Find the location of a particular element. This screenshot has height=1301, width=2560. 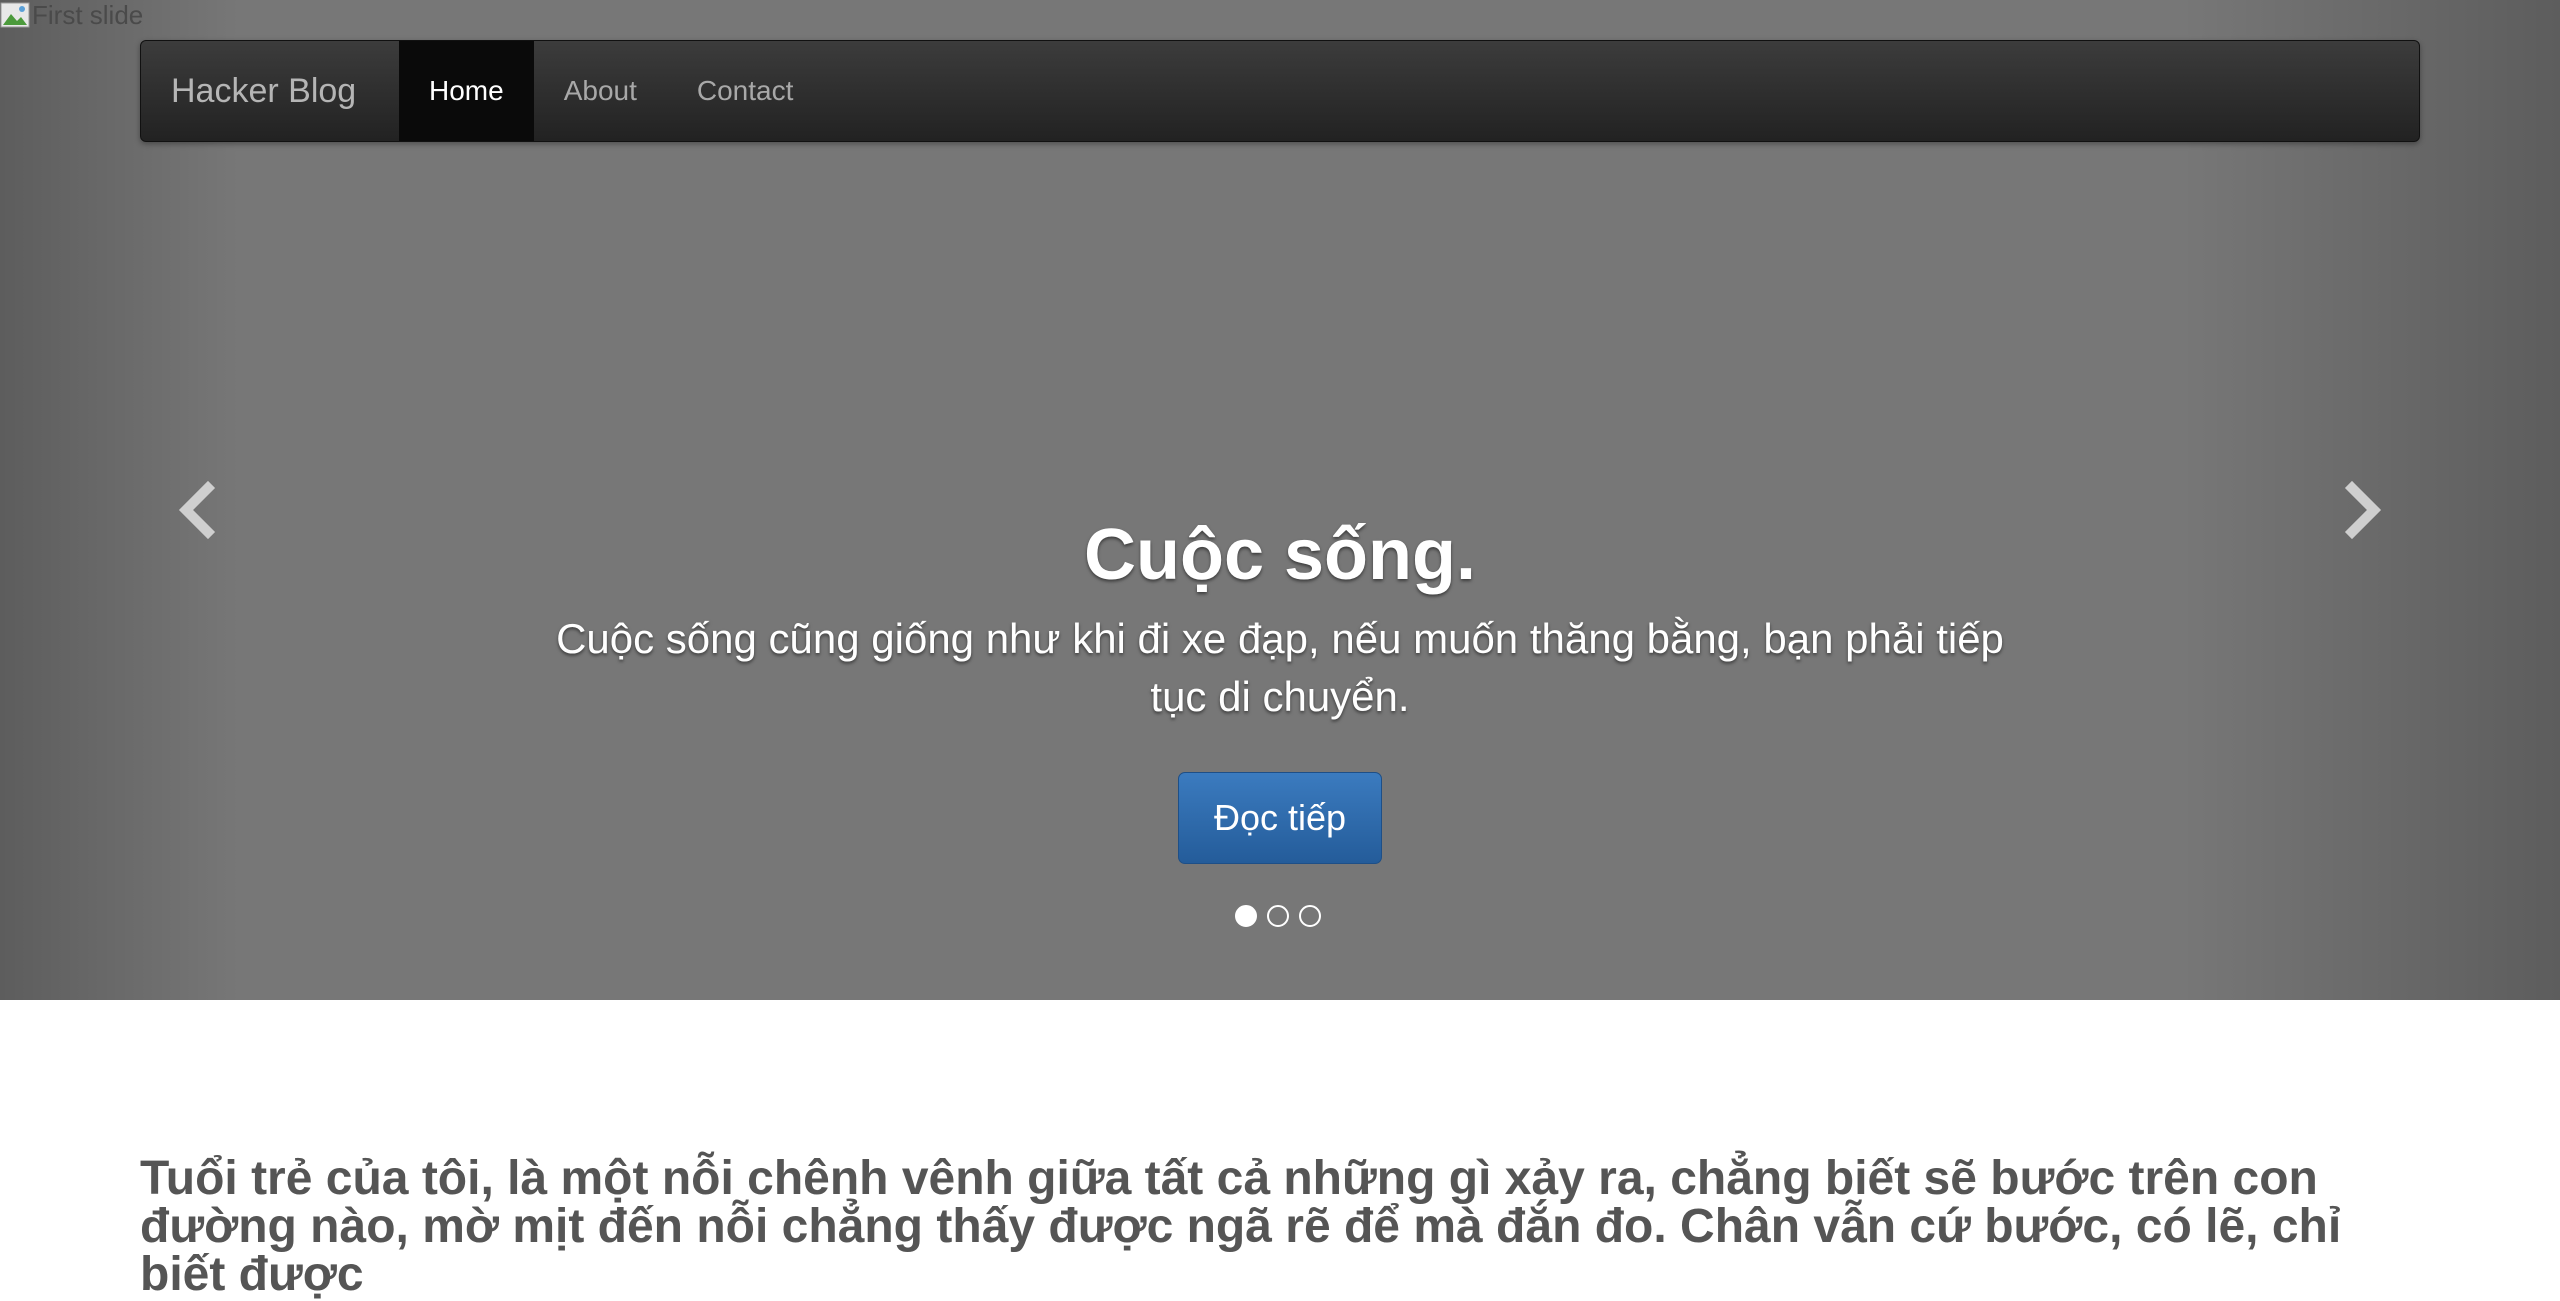

first-slide-image: First slide is located at coordinates (71, 15).